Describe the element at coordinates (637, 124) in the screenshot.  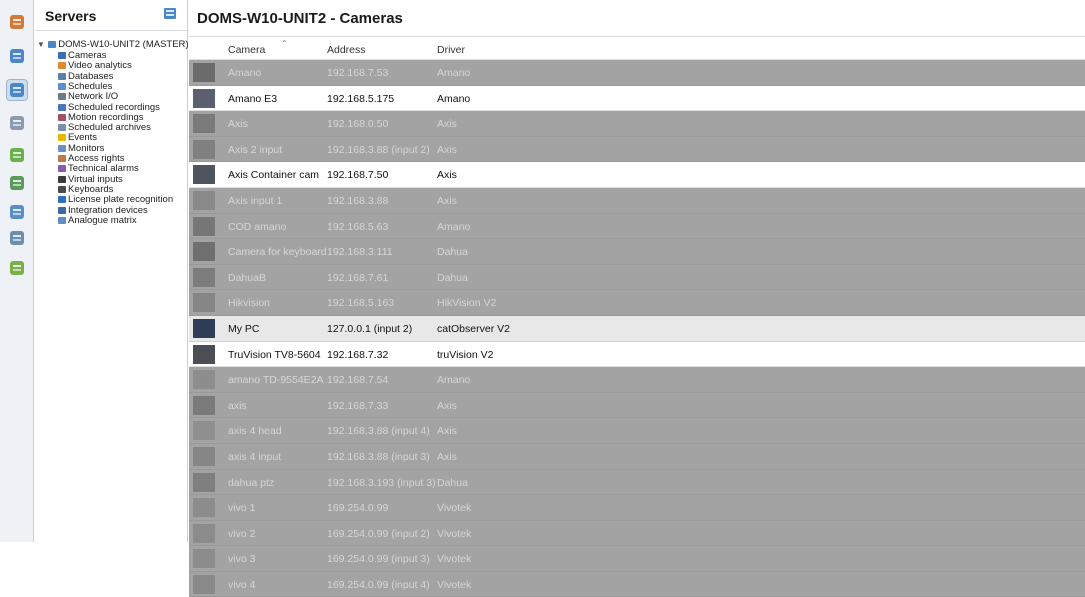
I see `table-row: Axis 192.168.0.50 Axis` at that location.